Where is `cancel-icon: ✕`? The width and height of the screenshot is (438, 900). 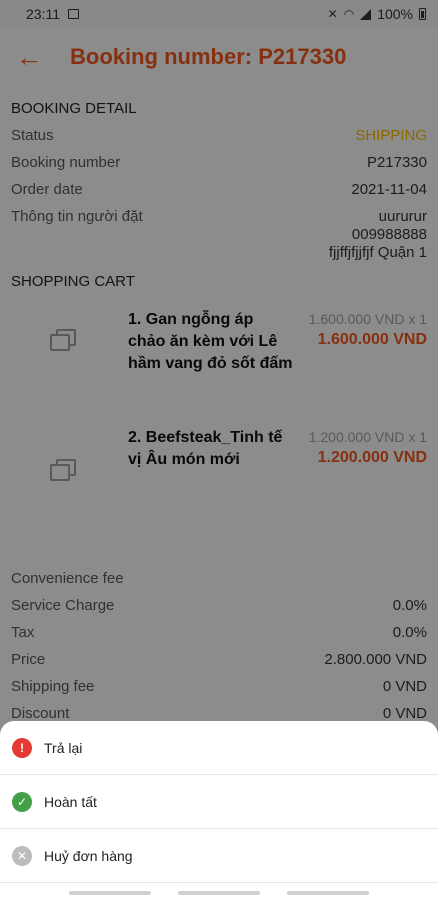
cancel-icon: ✕ is located at coordinates (22, 855).